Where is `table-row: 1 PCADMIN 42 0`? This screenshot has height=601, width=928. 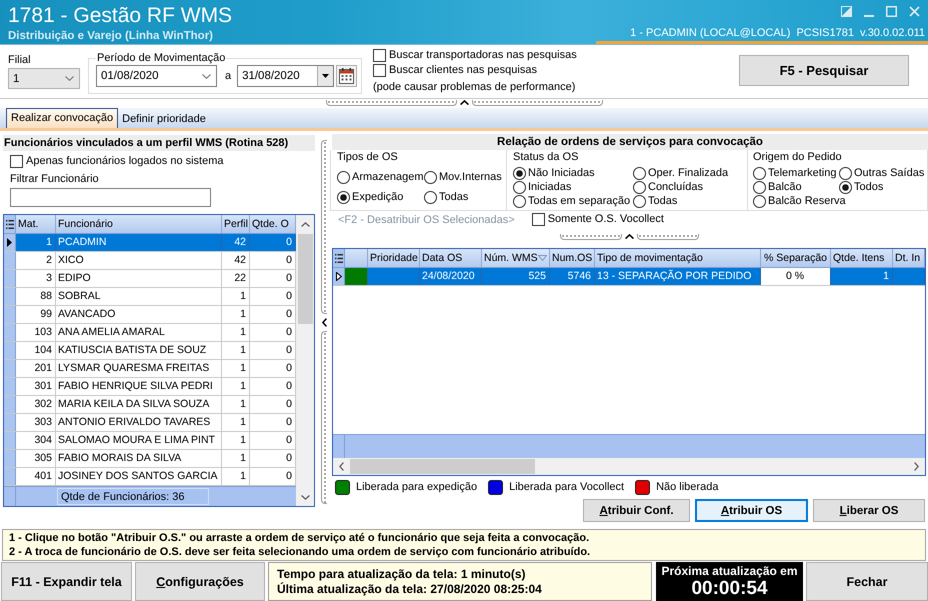 table-row: 1 PCADMIN 42 0 is located at coordinates (150, 243).